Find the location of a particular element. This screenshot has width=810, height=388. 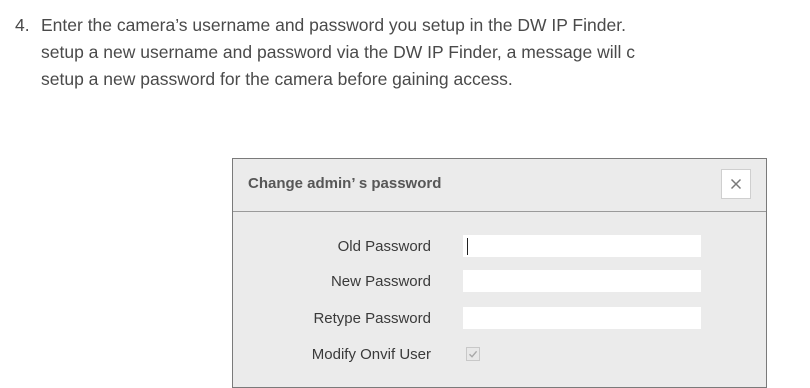

retype-password-row: Retype Password is located at coordinates (499, 319).